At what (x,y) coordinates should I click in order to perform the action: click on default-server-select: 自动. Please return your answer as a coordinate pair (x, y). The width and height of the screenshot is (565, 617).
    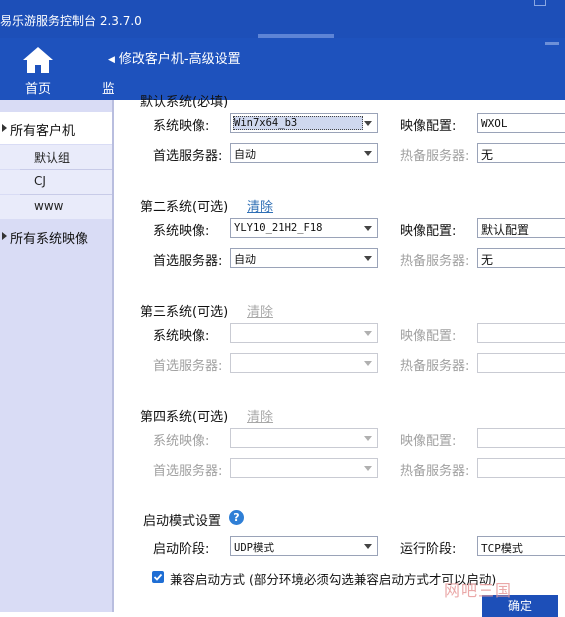
    Looking at the image, I should click on (304, 153).